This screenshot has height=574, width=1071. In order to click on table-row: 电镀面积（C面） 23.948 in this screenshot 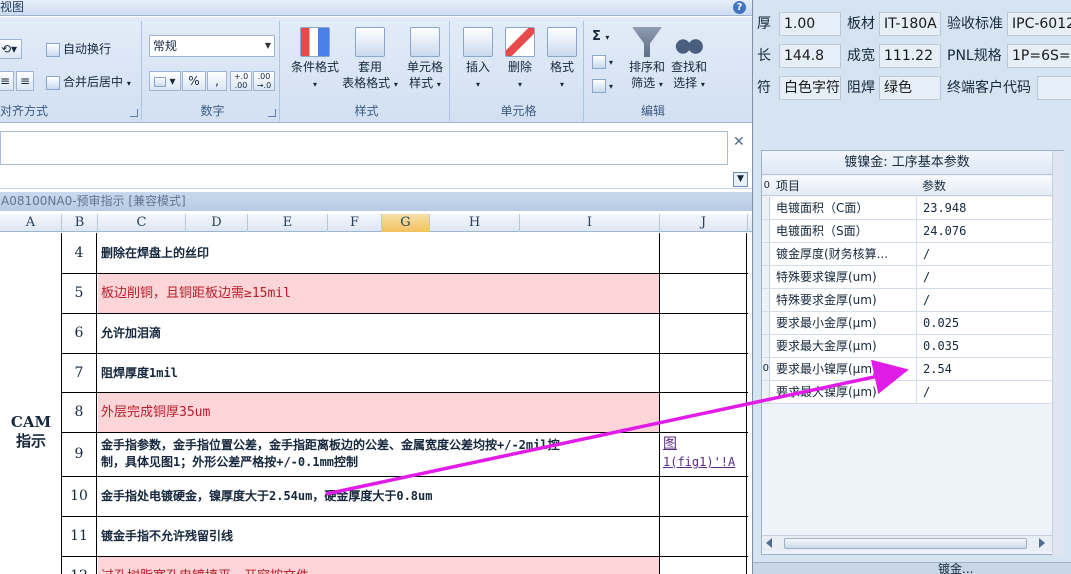, I will do `click(907, 208)`.